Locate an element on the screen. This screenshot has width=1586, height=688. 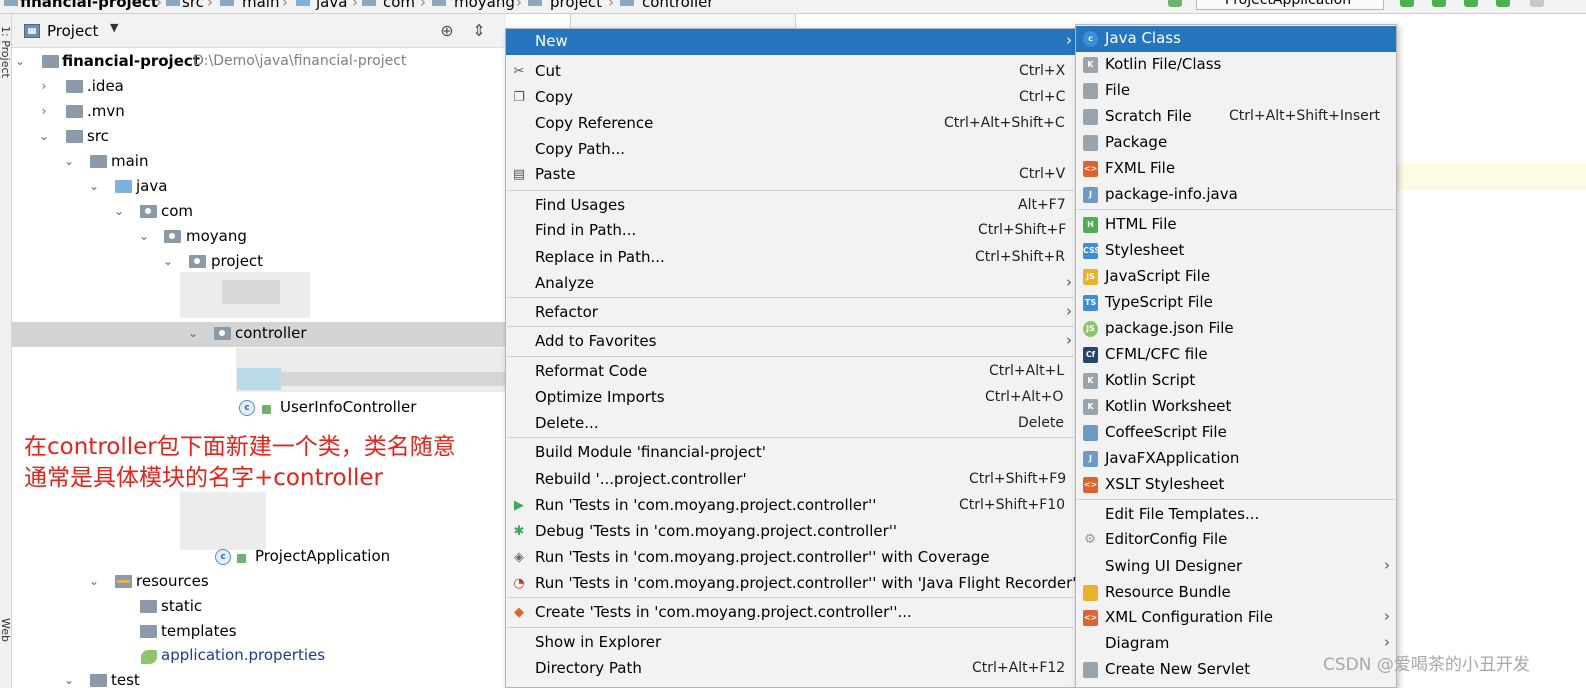
tree-item-application-properties: application.properties is located at coordinates (259, 656).